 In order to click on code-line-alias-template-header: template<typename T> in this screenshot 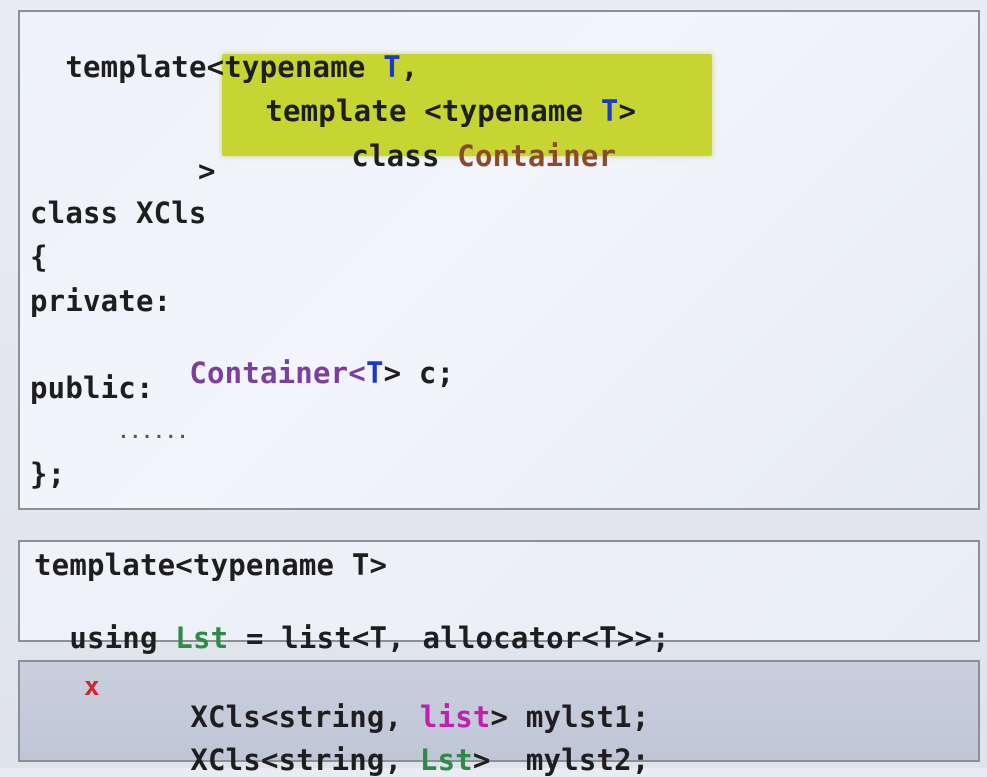, I will do `click(211, 565)`.